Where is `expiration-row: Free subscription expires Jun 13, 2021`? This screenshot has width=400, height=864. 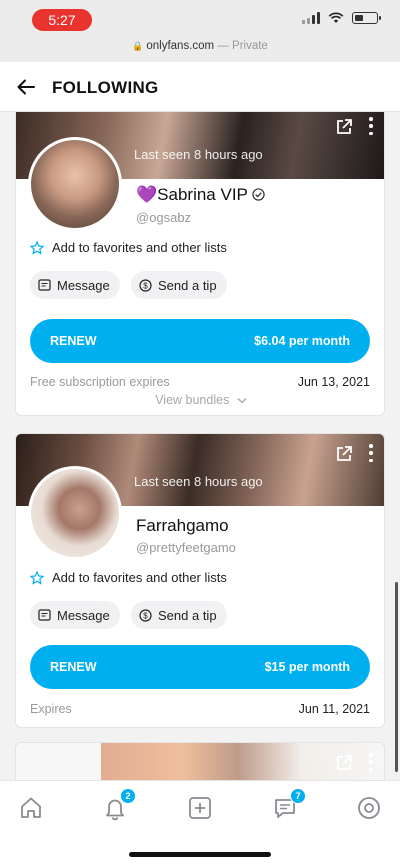
expiration-row: Free subscription expires Jun 13, 2021 is located at coordinates (200, 382).